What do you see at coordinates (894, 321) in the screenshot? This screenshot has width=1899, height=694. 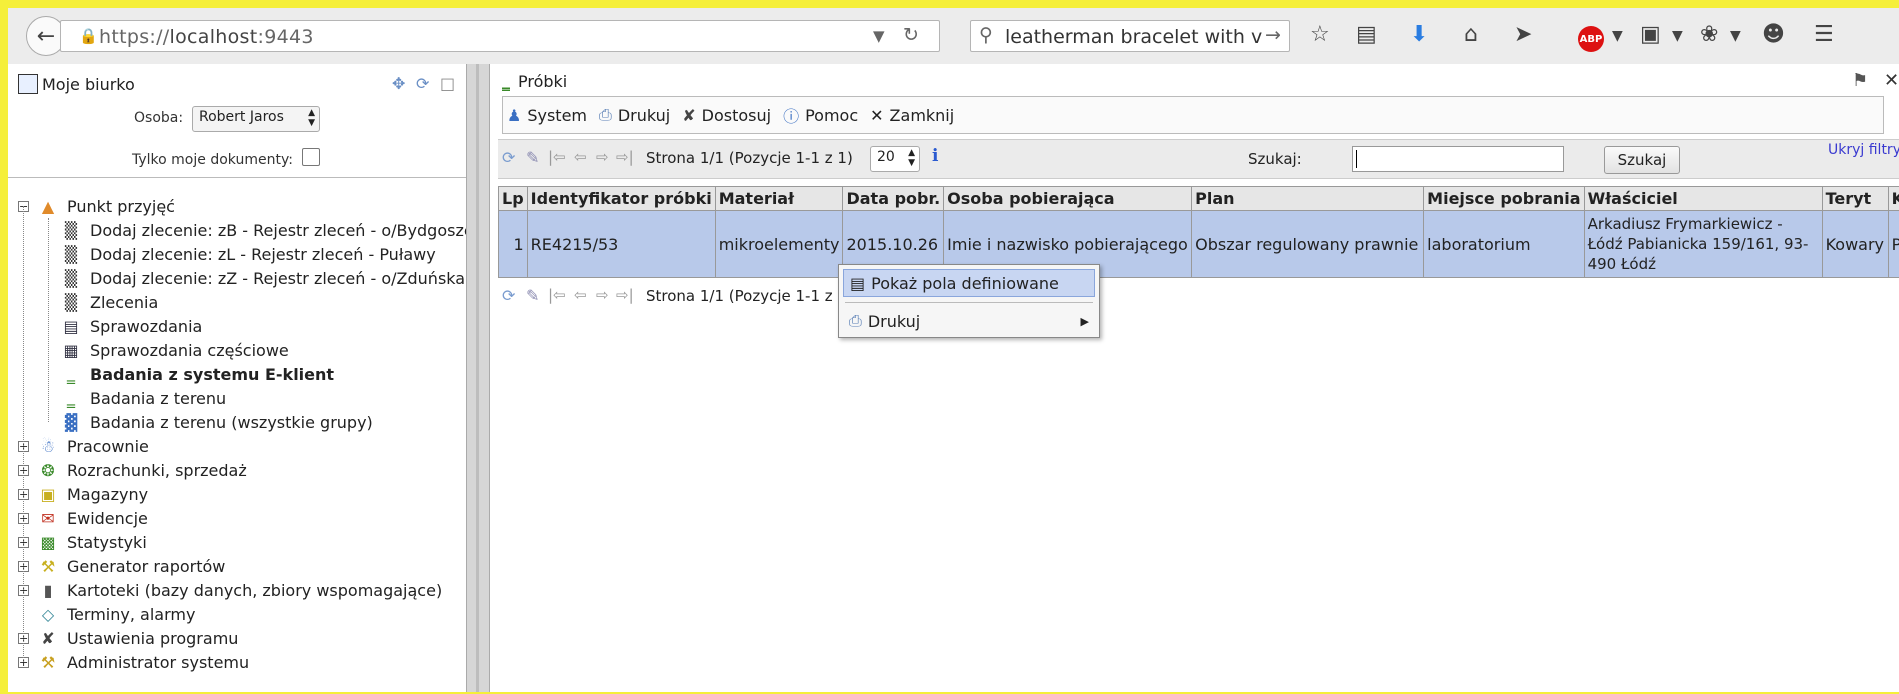 I see `context-menu-item-label: Drukuj` at bounding box center [894, 321].